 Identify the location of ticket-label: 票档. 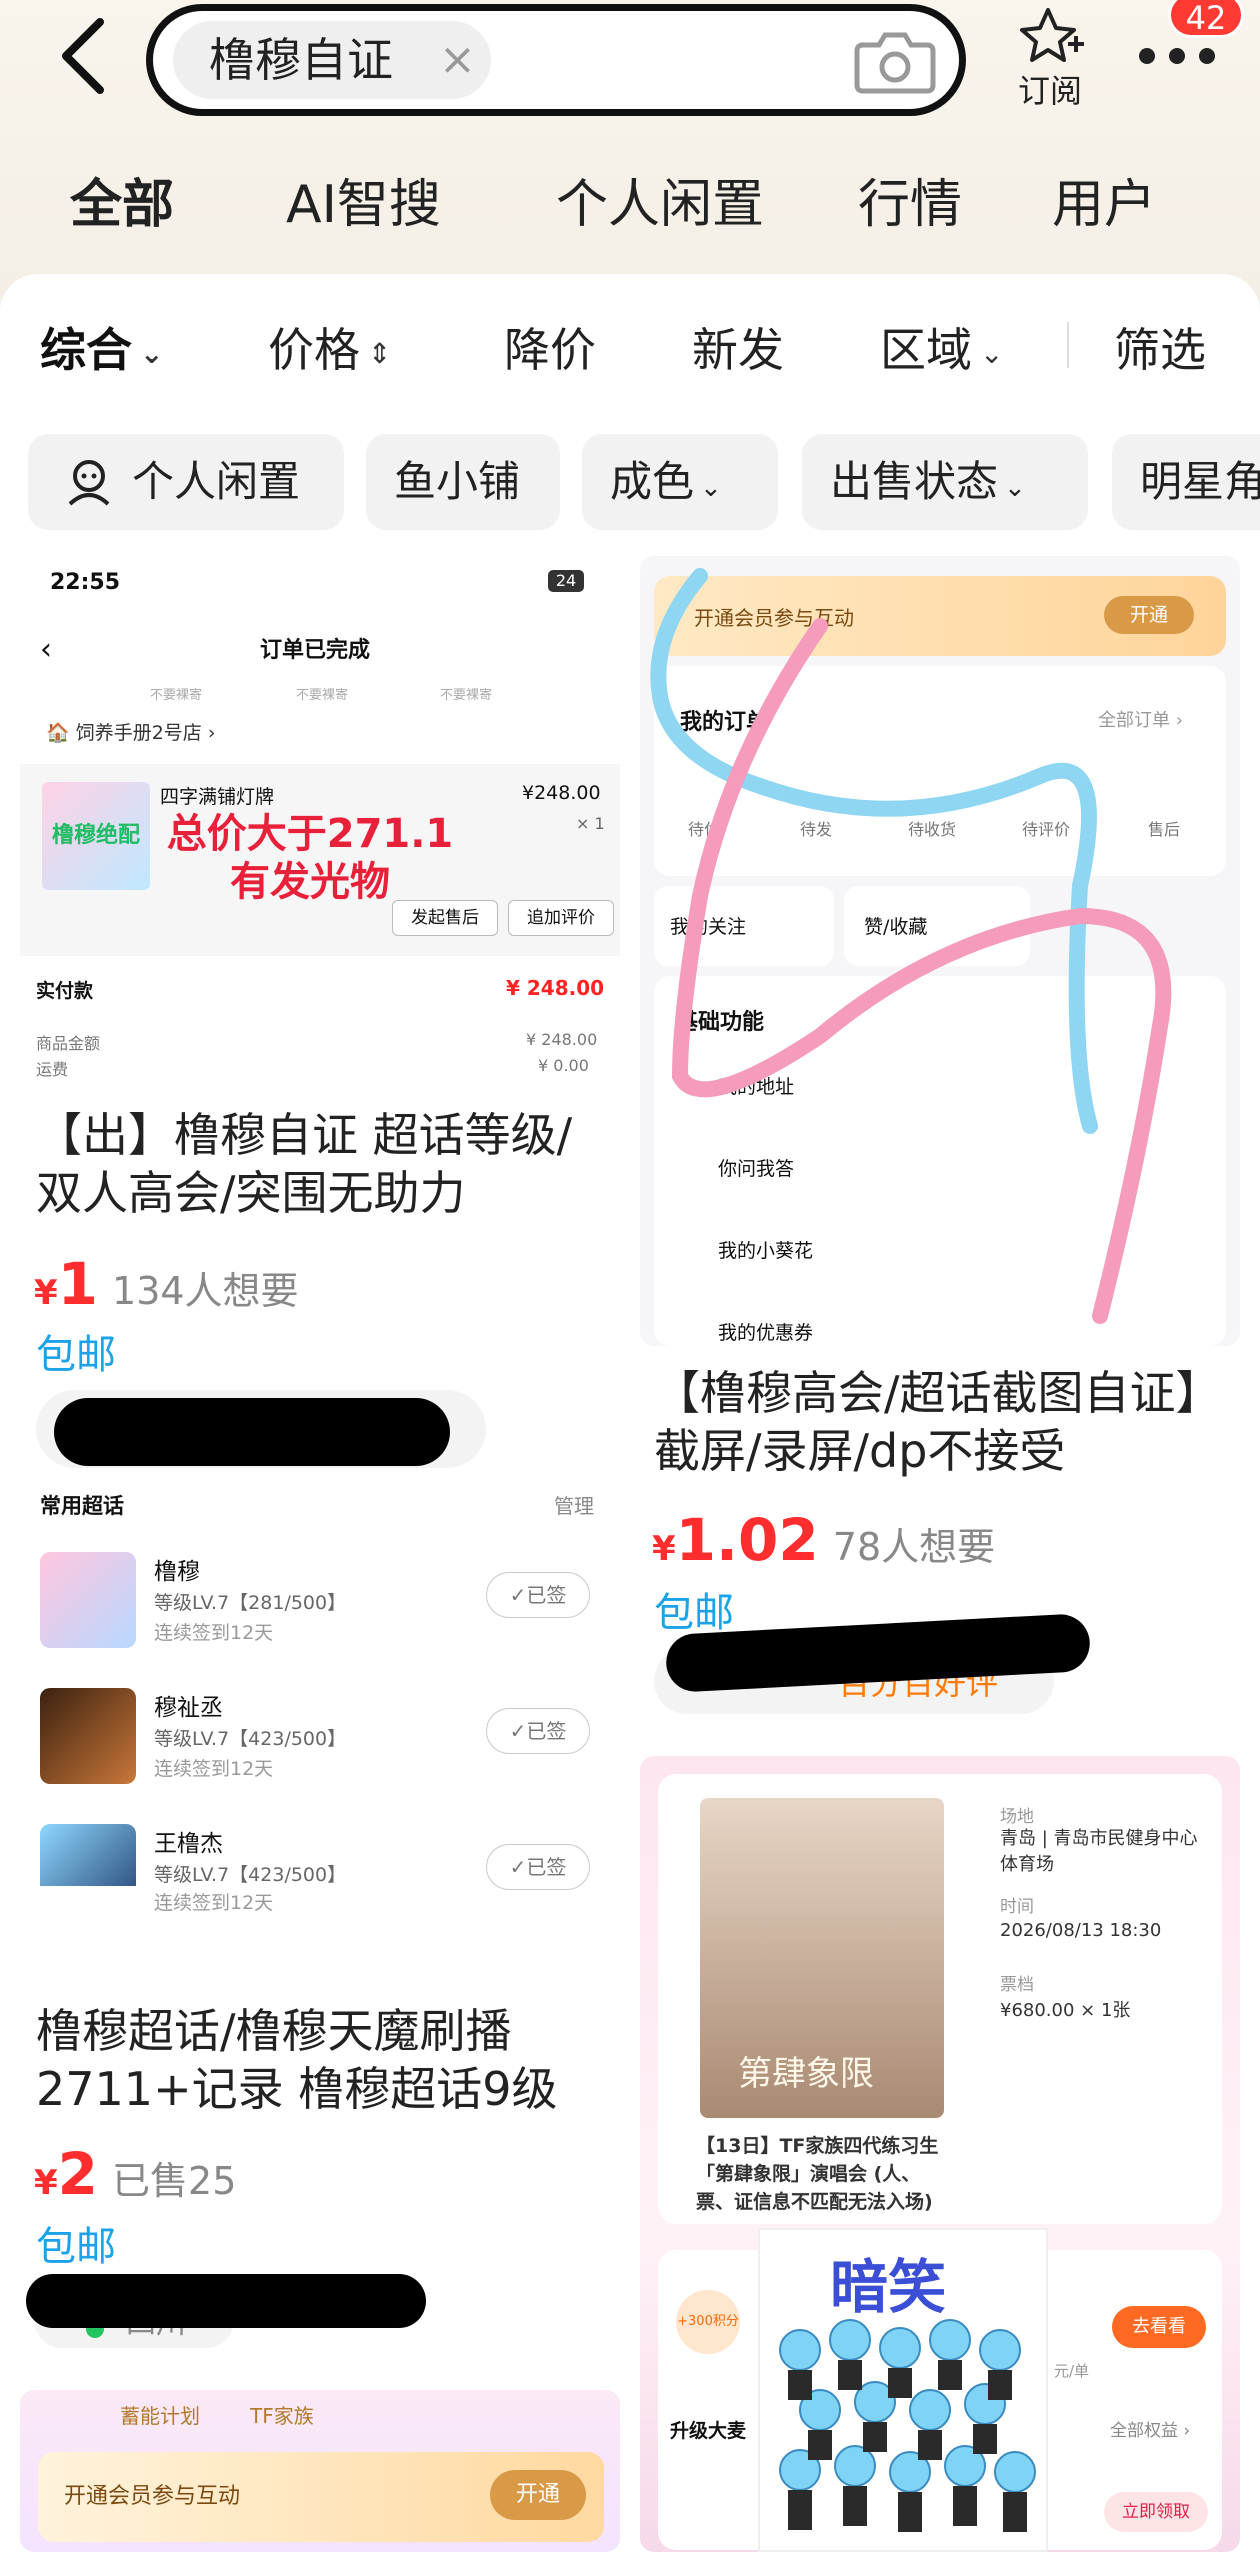
(1017, 1985).